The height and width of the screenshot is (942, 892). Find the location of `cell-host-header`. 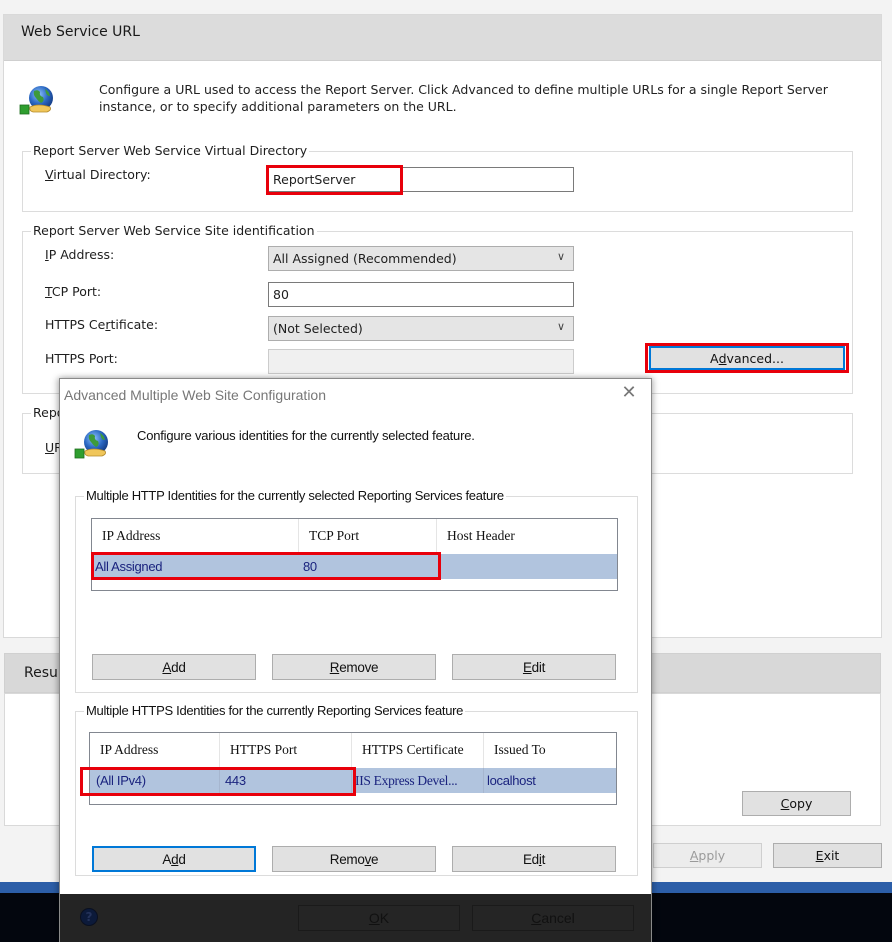

cell-host-header is located at coordinates (527, 566).